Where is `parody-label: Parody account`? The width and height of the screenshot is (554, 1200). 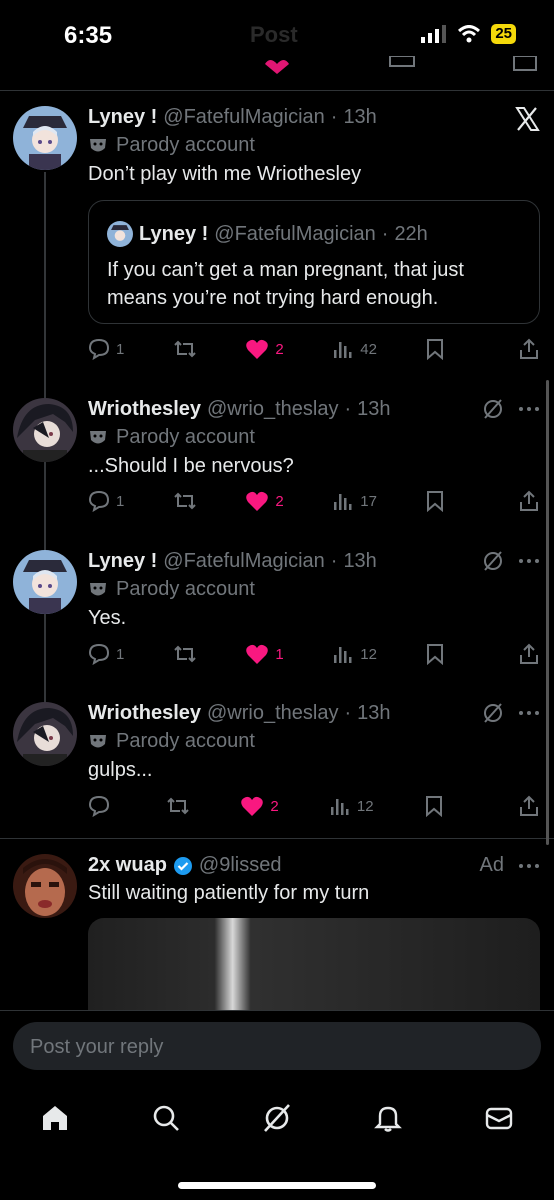 parody-label: Parody account is located at coordinates (171, 437).